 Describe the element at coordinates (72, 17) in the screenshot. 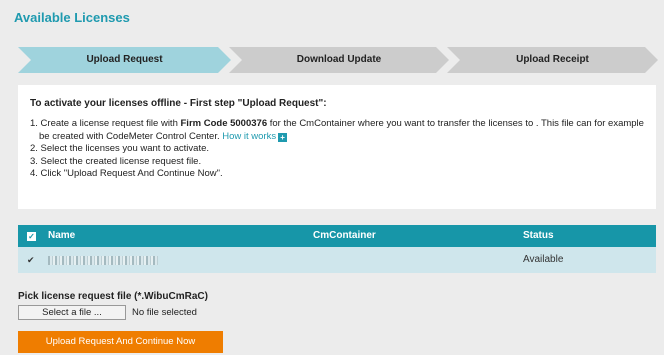

I see `page-title: Available Licenses` at that location.